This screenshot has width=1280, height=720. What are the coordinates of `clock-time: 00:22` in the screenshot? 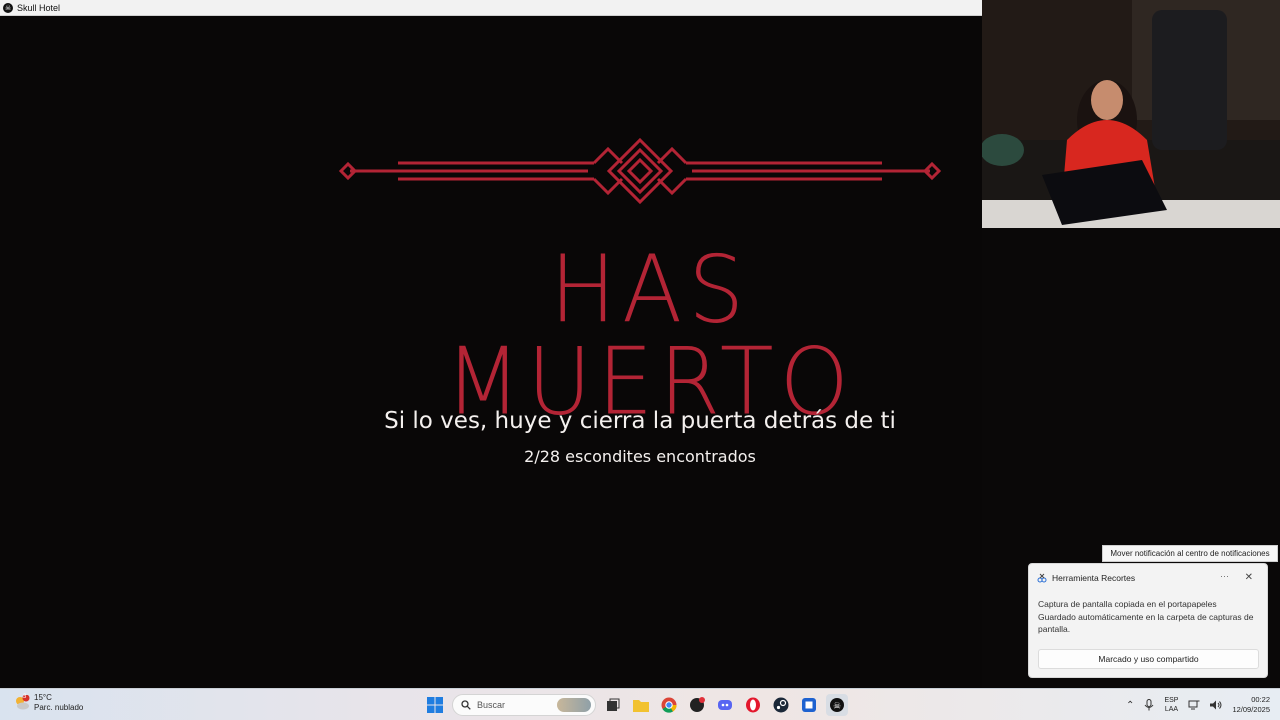 It's located at (1260, 699).